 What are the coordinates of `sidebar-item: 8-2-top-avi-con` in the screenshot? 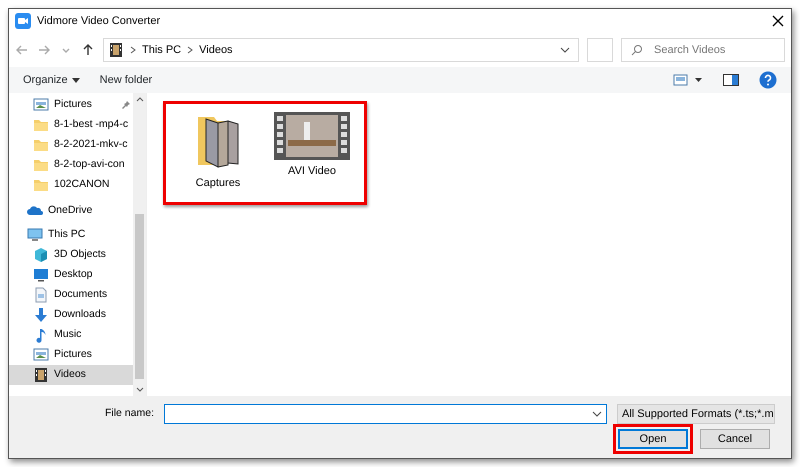 It's located at (71, 165).